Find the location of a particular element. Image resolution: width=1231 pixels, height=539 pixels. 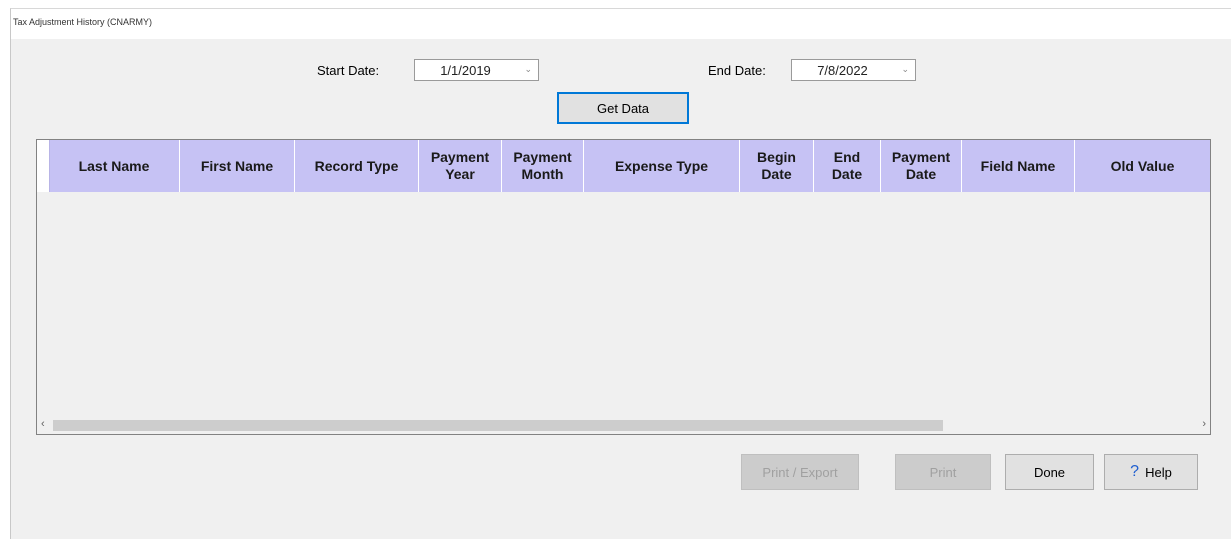

window-title: Tax Adjustment History (CNARMY) is located at coordinates (83, 22).